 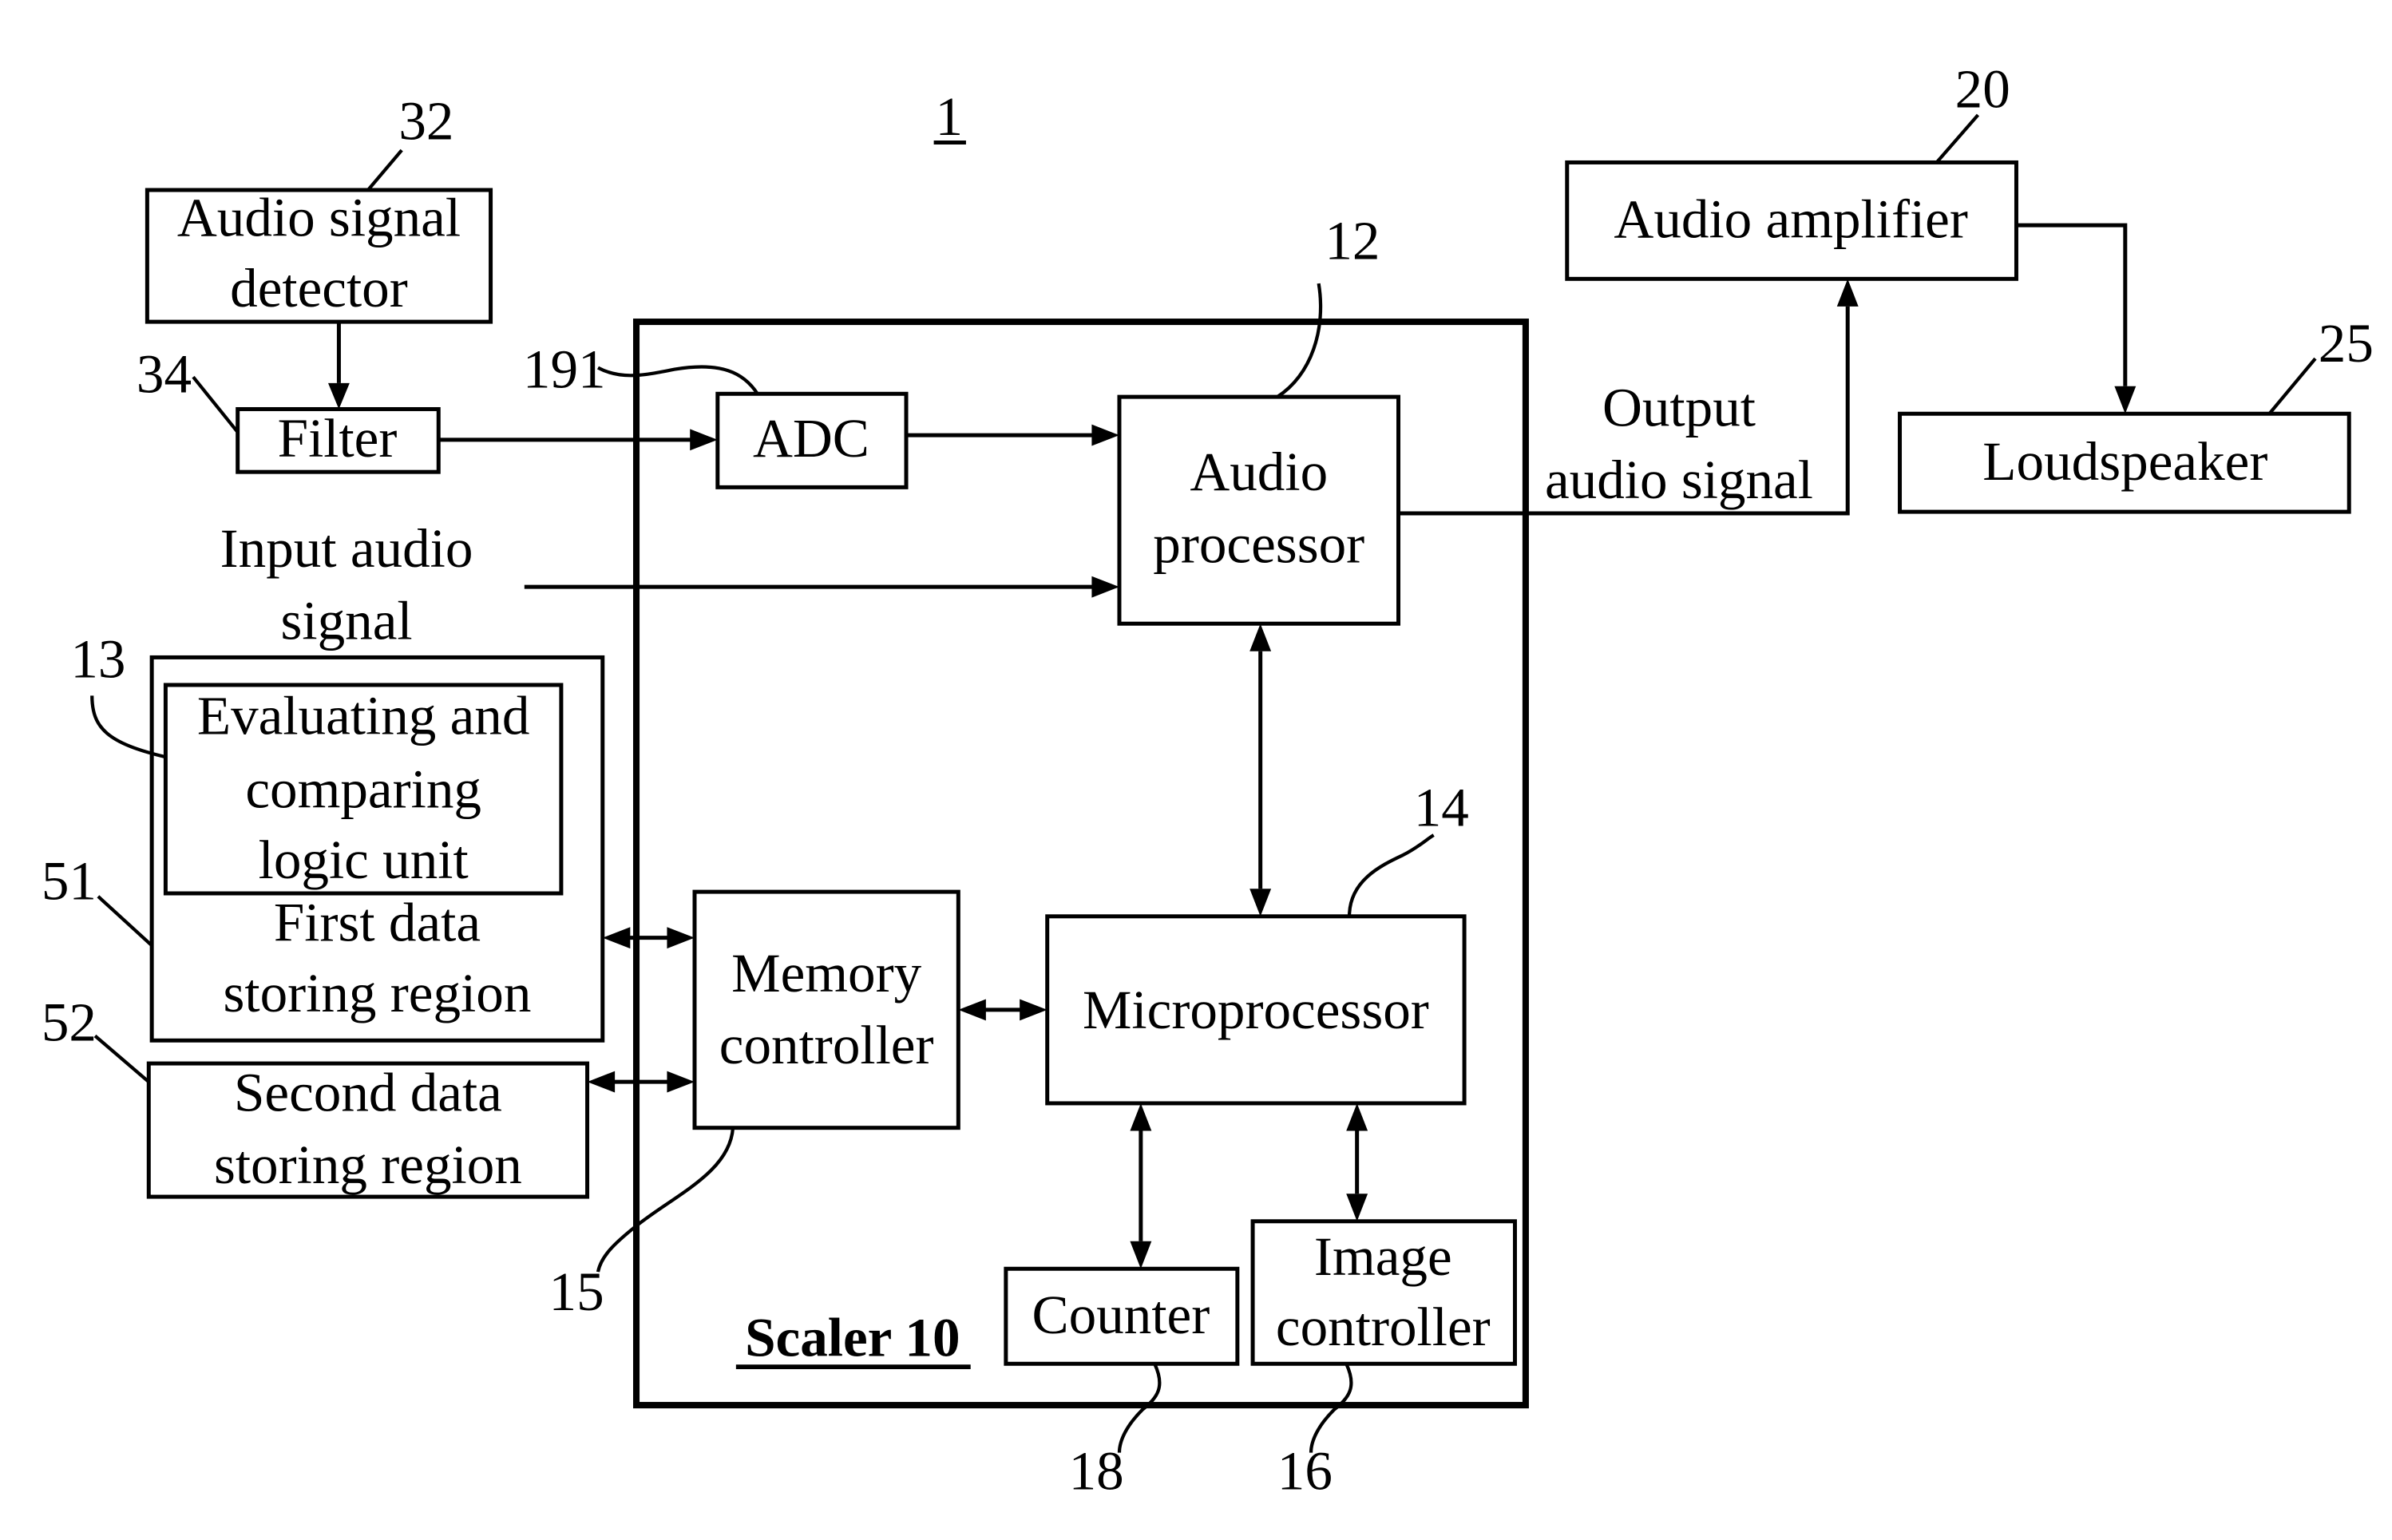 I want to click on input-audio-signal-label-1: Input audio, so click(x=346, y=548).